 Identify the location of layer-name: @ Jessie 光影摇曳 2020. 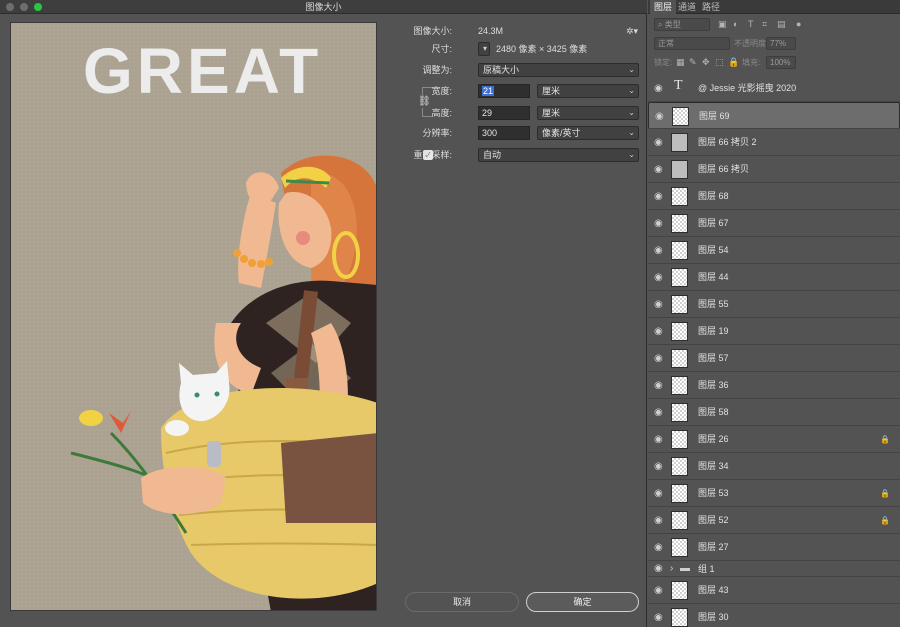
(747, 88).